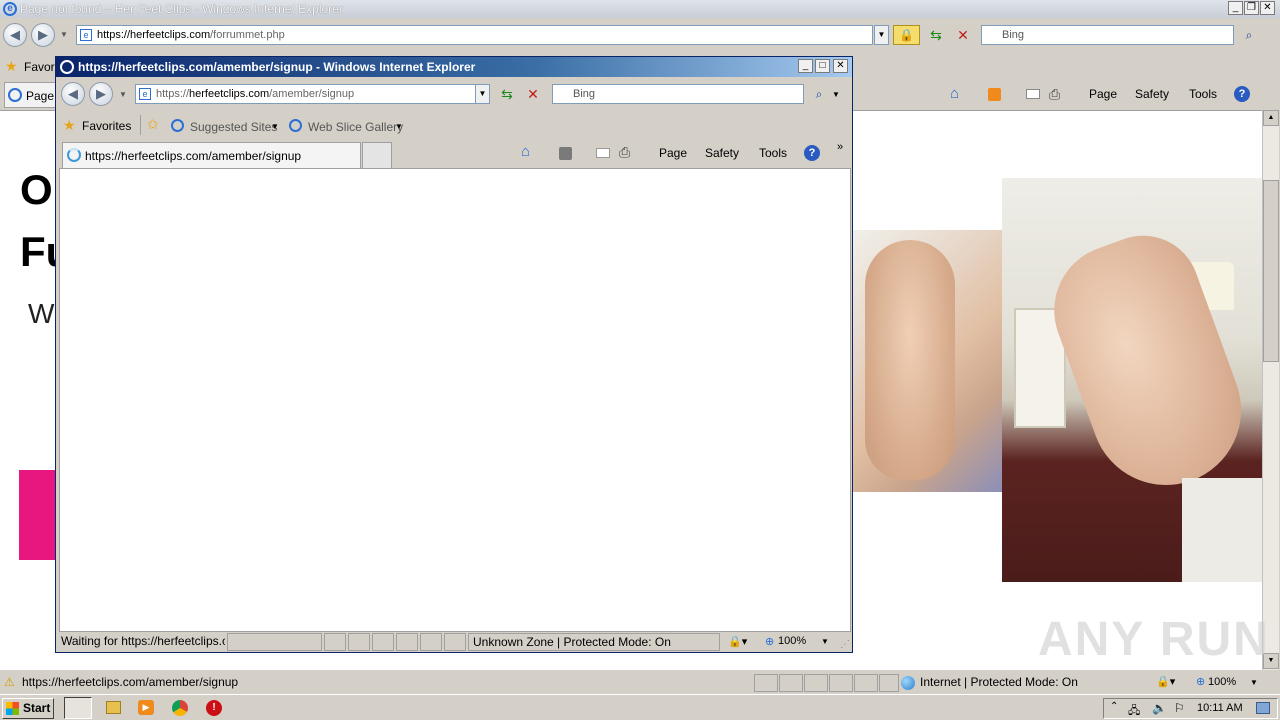 The height and width of the screenshot is (720, 1280). I want to click on main-favorites-label: Favori, so click(40, 67).